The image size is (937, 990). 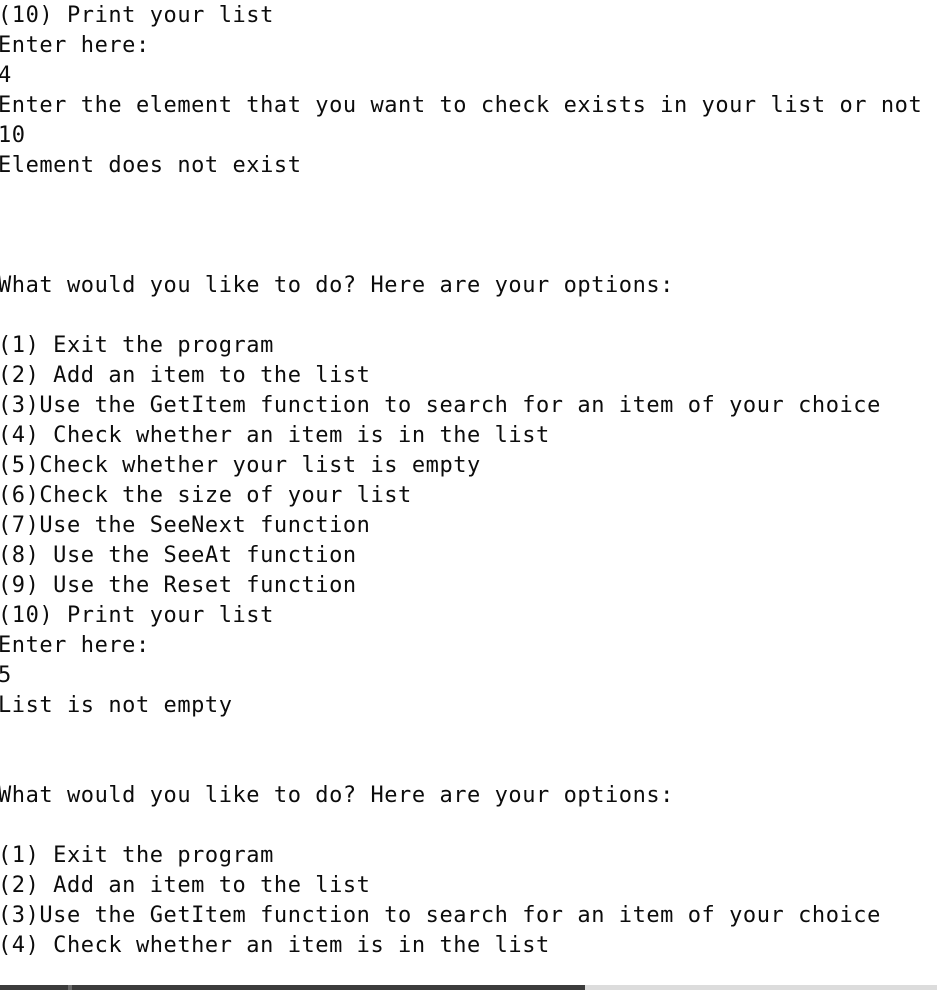 I want to click on console-line: 5, so click(x=6, y=675).